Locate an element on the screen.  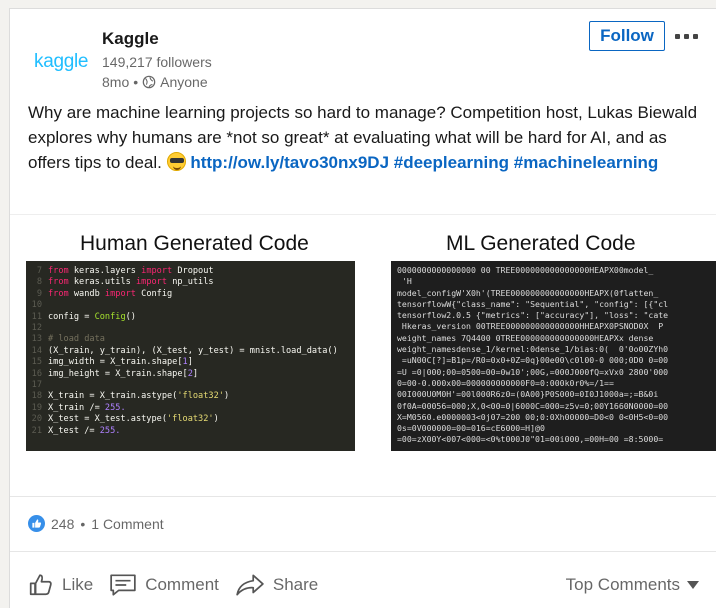
comment-label: Comment is located at coordinates (182, 584).